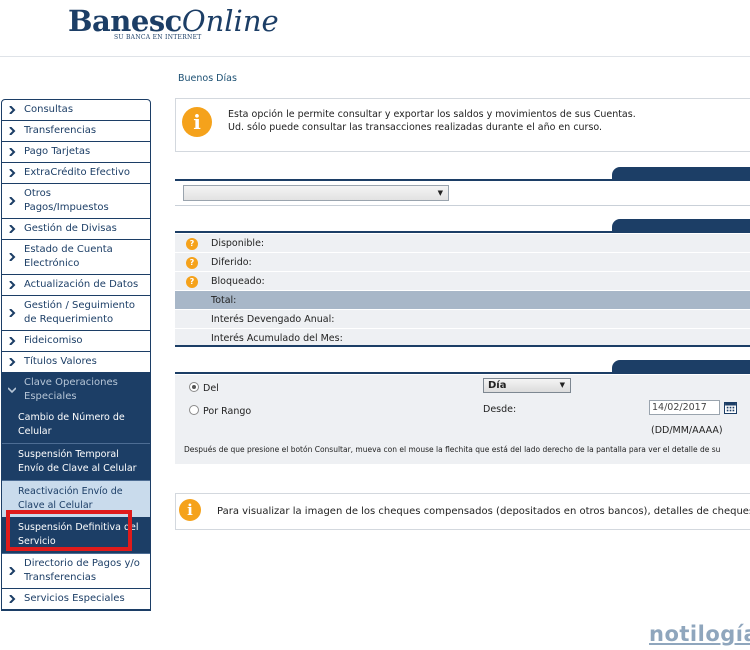 Image resolution: width=750 pixels, height=650 pixels. What do you see at coordinates (238, 281) in the screenshot?
I see `balance-label: Bloqueado:` at bounding box center [238, 281].